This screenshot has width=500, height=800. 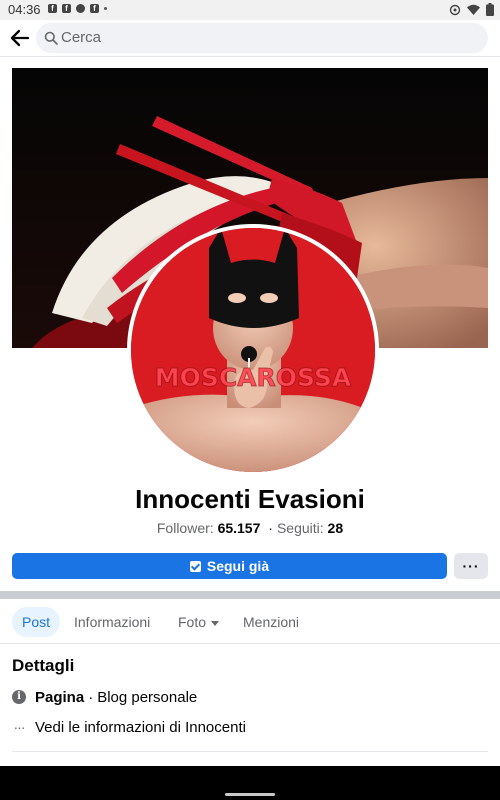 I want to click on section-divider-bottom, so click(x=250, y=751).